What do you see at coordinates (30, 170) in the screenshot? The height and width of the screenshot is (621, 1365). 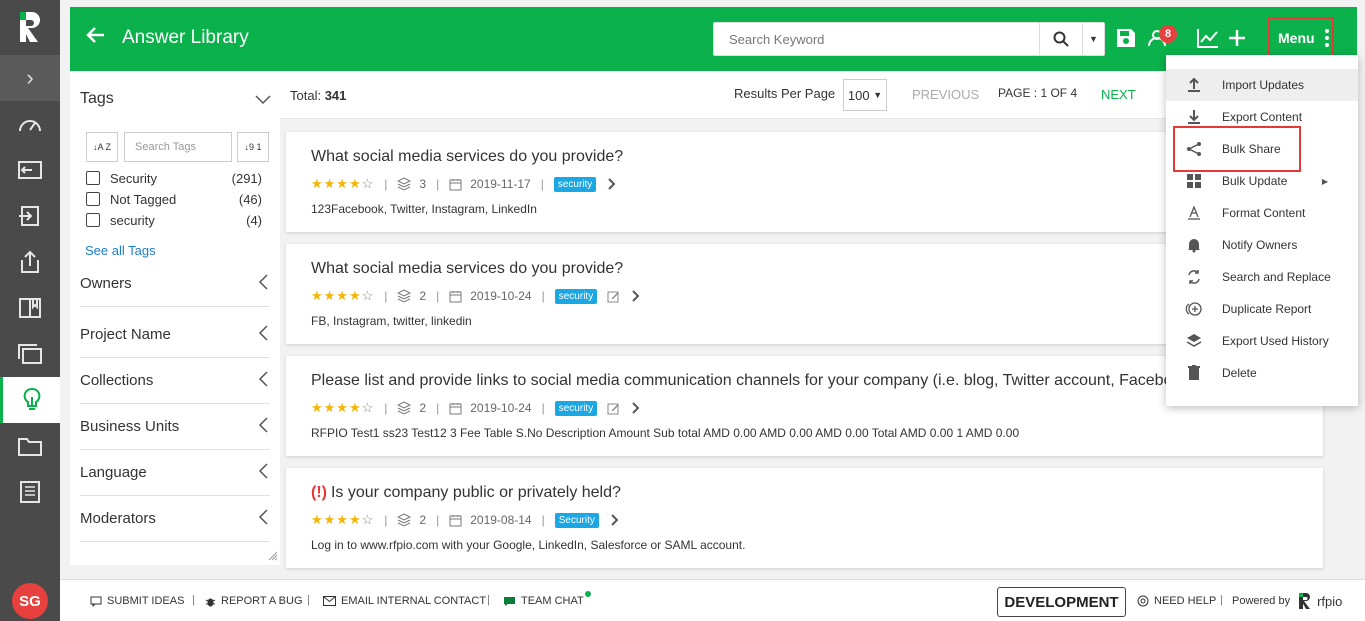 I see `inbox-icon` at bounding box center [30, 170].